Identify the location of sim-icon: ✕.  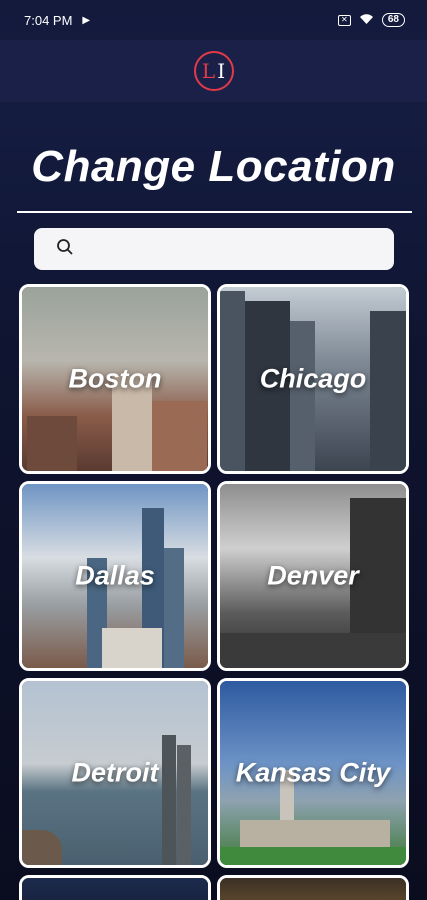
(344, 20).